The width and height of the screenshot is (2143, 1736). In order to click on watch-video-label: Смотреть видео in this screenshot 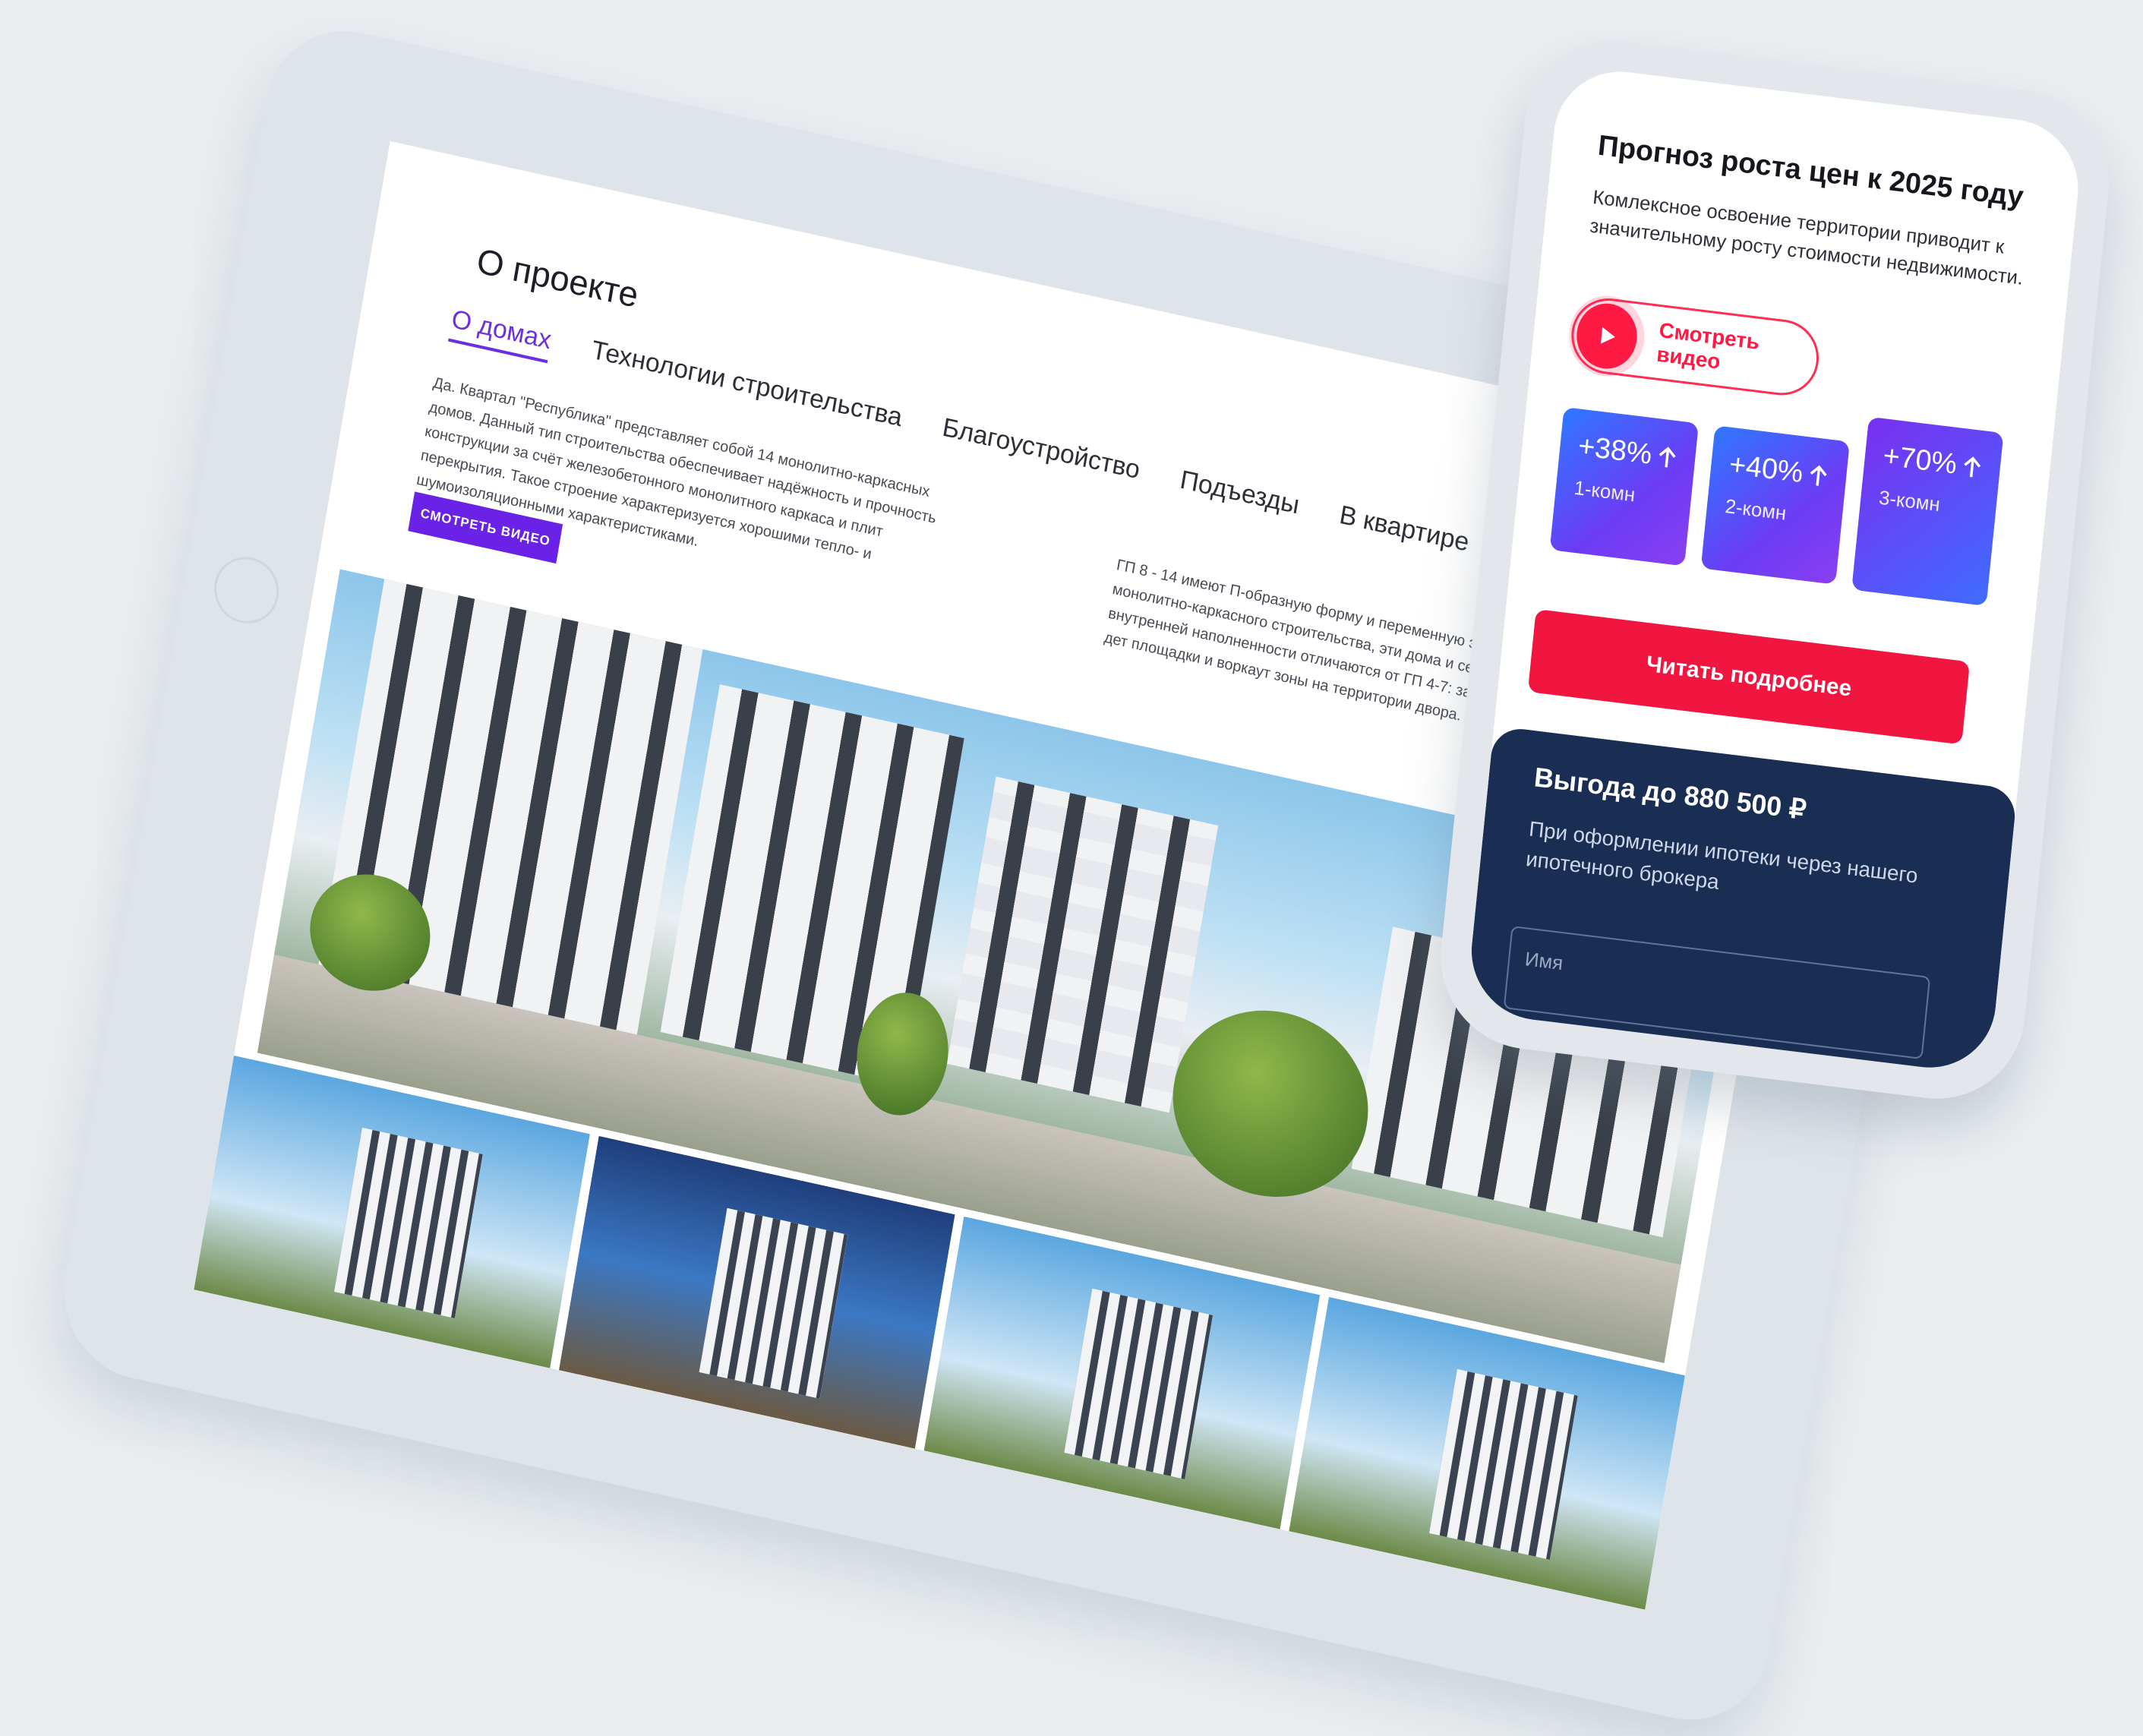, I will do `click(1708, 346)`.